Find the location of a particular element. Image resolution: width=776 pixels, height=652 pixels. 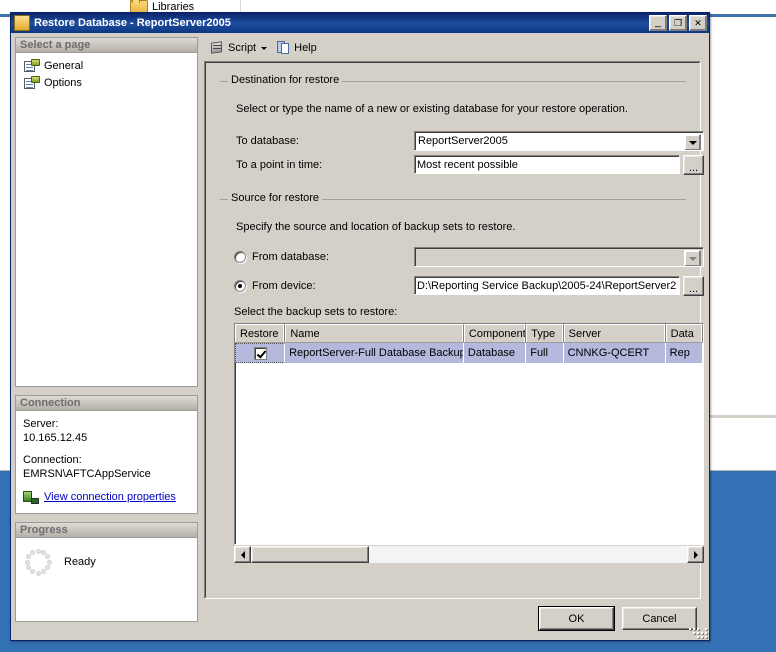

scrollbar-thumb is located at coordinates (310, 554).